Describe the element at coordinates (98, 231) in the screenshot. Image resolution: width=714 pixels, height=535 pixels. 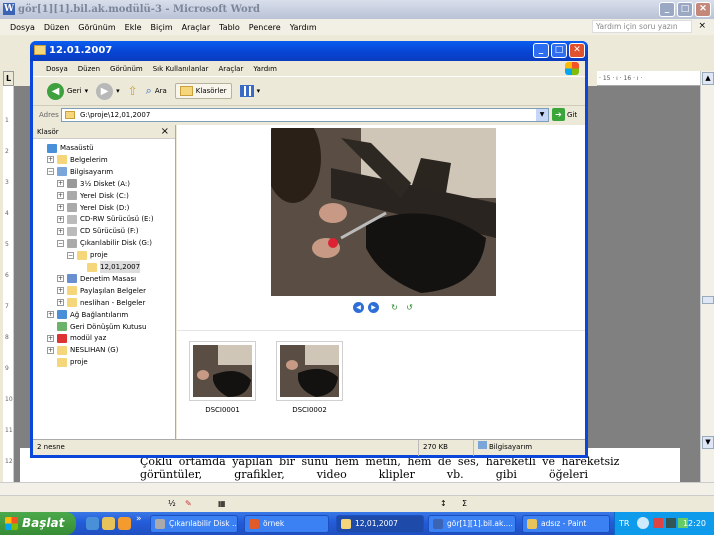
I see `folder-tree-item: + CD Sürücüsü (F:)` at that location.